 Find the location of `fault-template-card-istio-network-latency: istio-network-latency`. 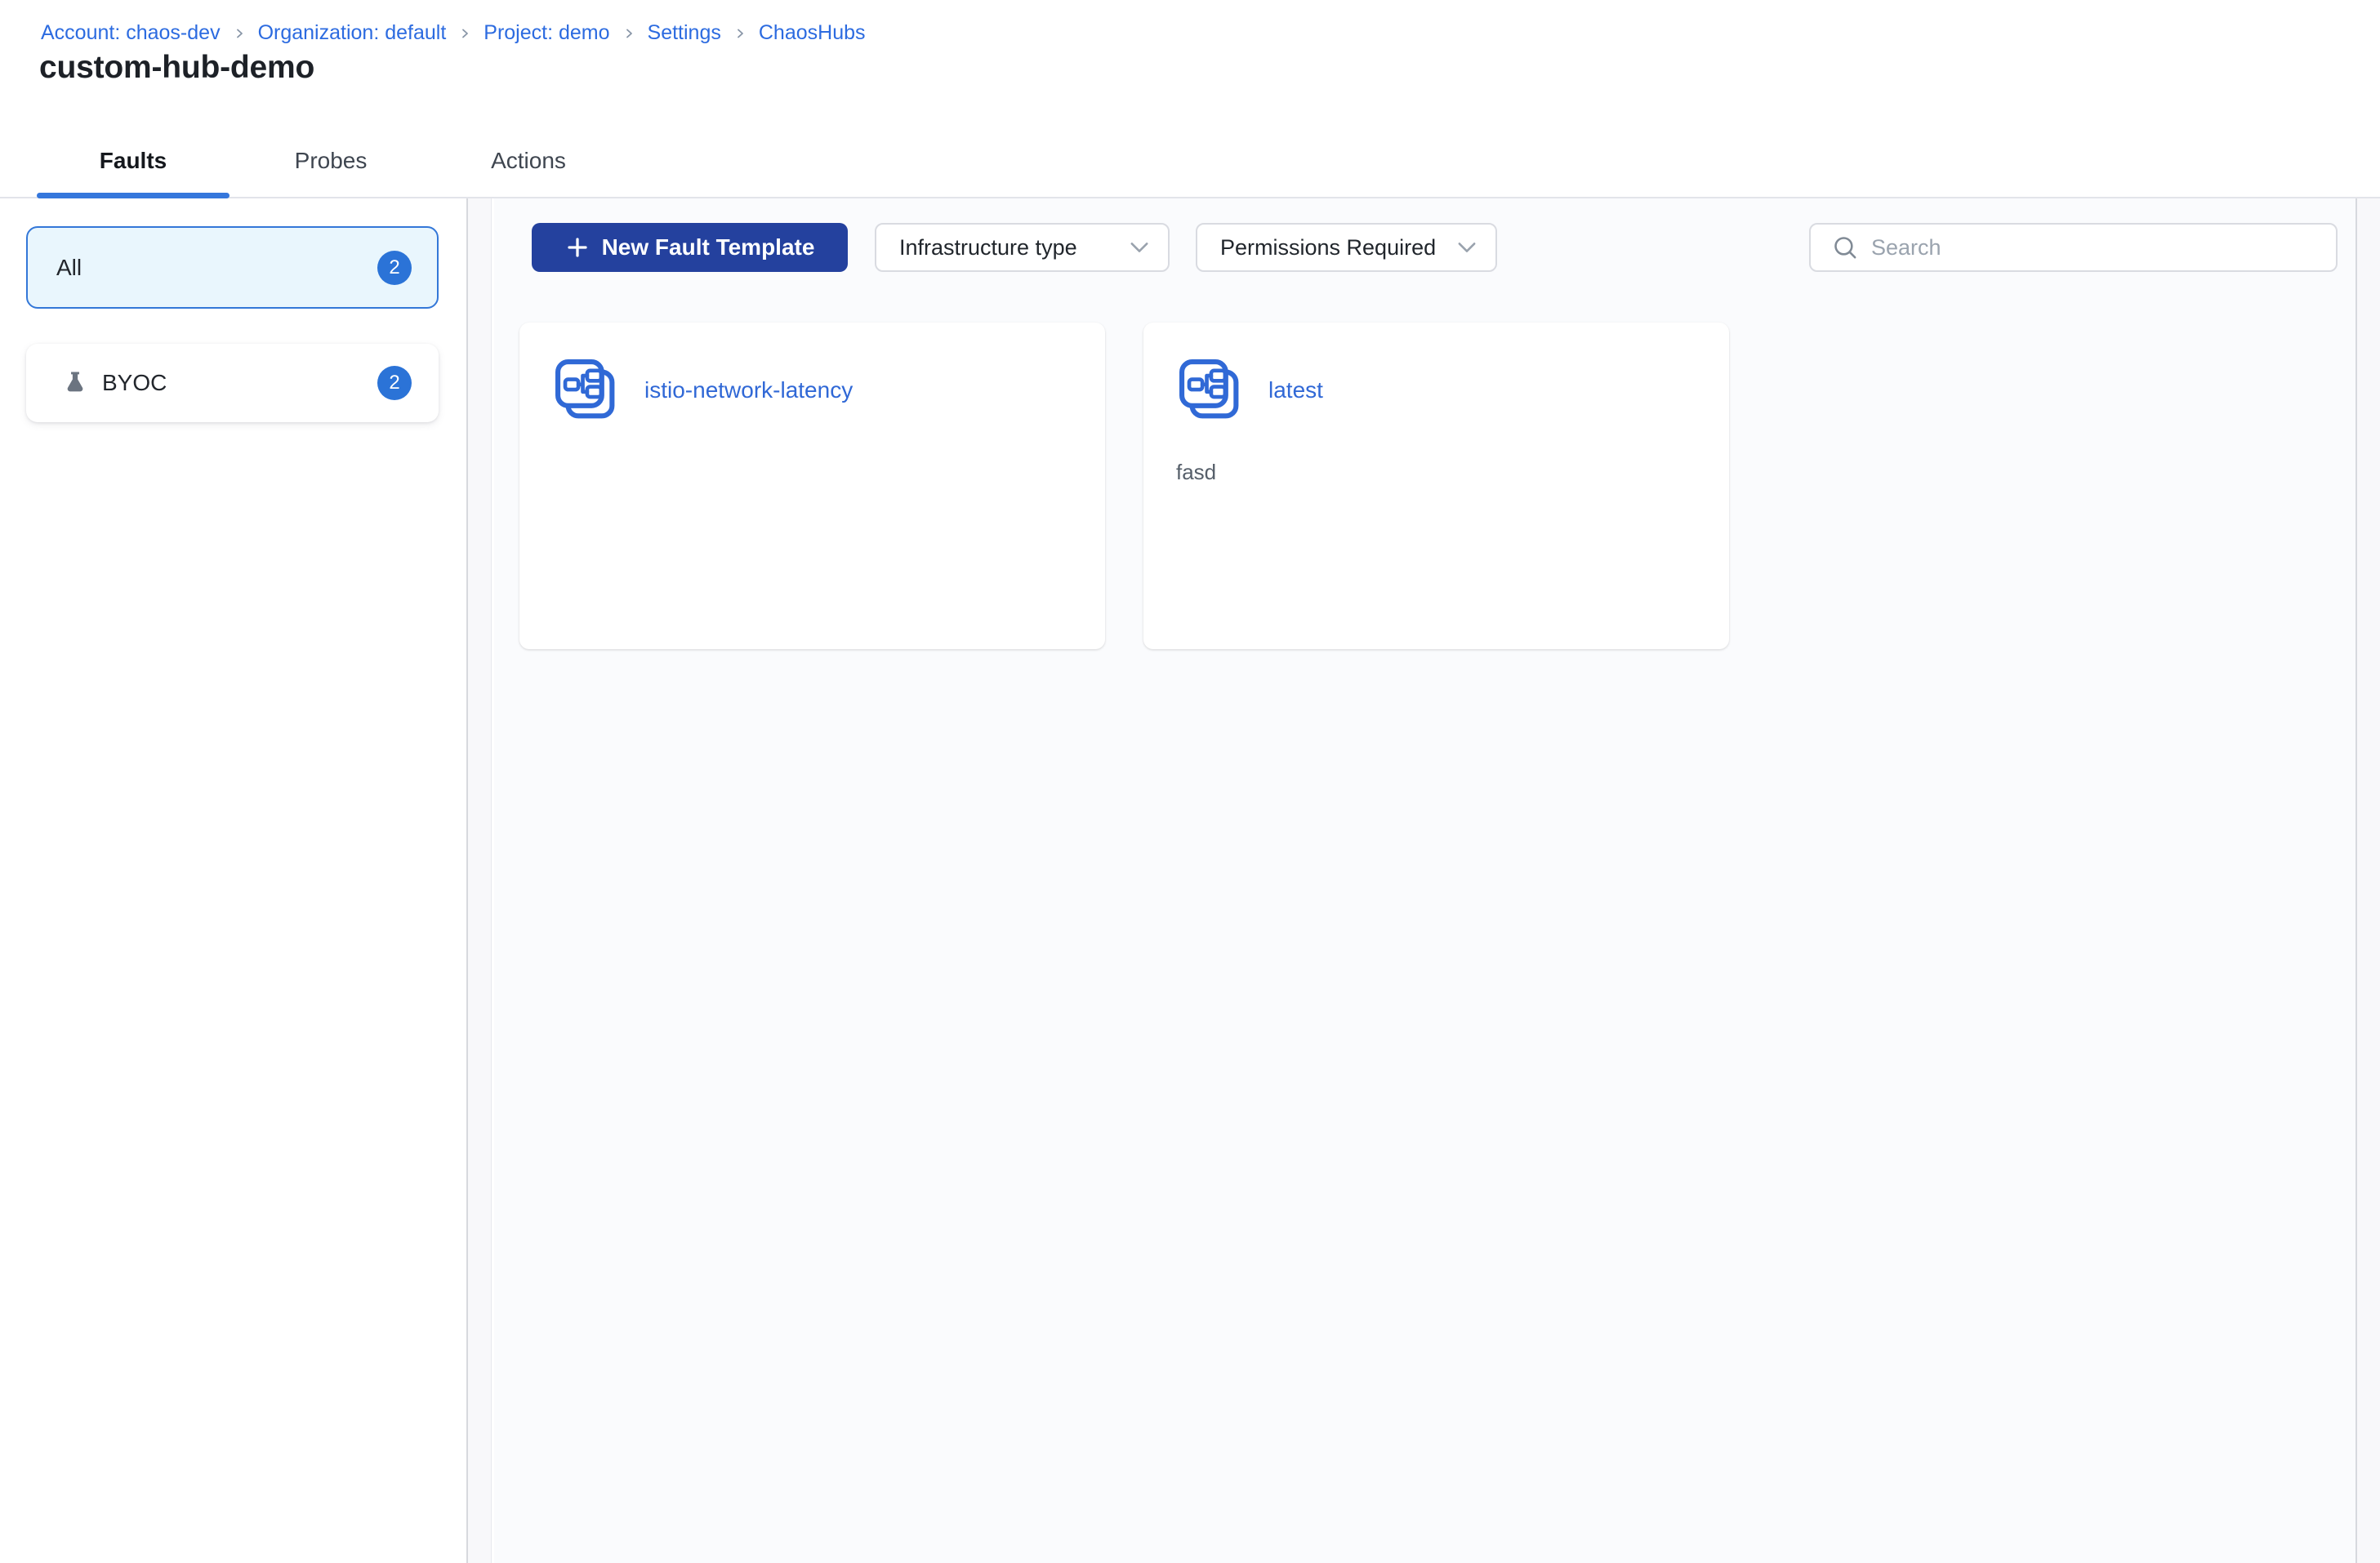

fault-template-card-istio-network-latency: istio-network-latency is located at coordinates (812, 486).